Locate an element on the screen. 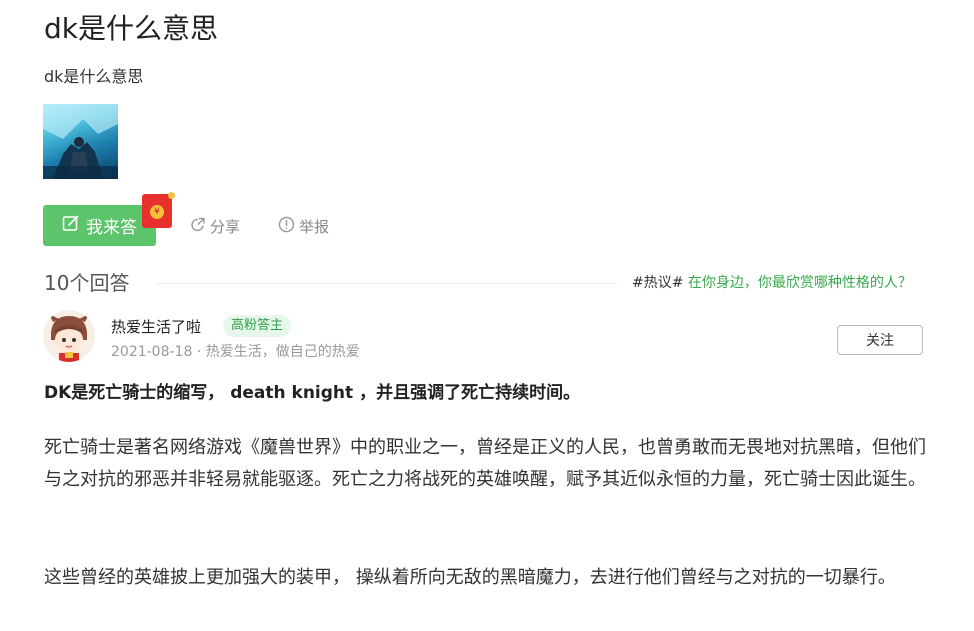 The height and width of the screenshot is (631, 974). answer-meta: 2021-08-18 · 热爱生活，做自己的热爱 is located at coordinates (235, 352).